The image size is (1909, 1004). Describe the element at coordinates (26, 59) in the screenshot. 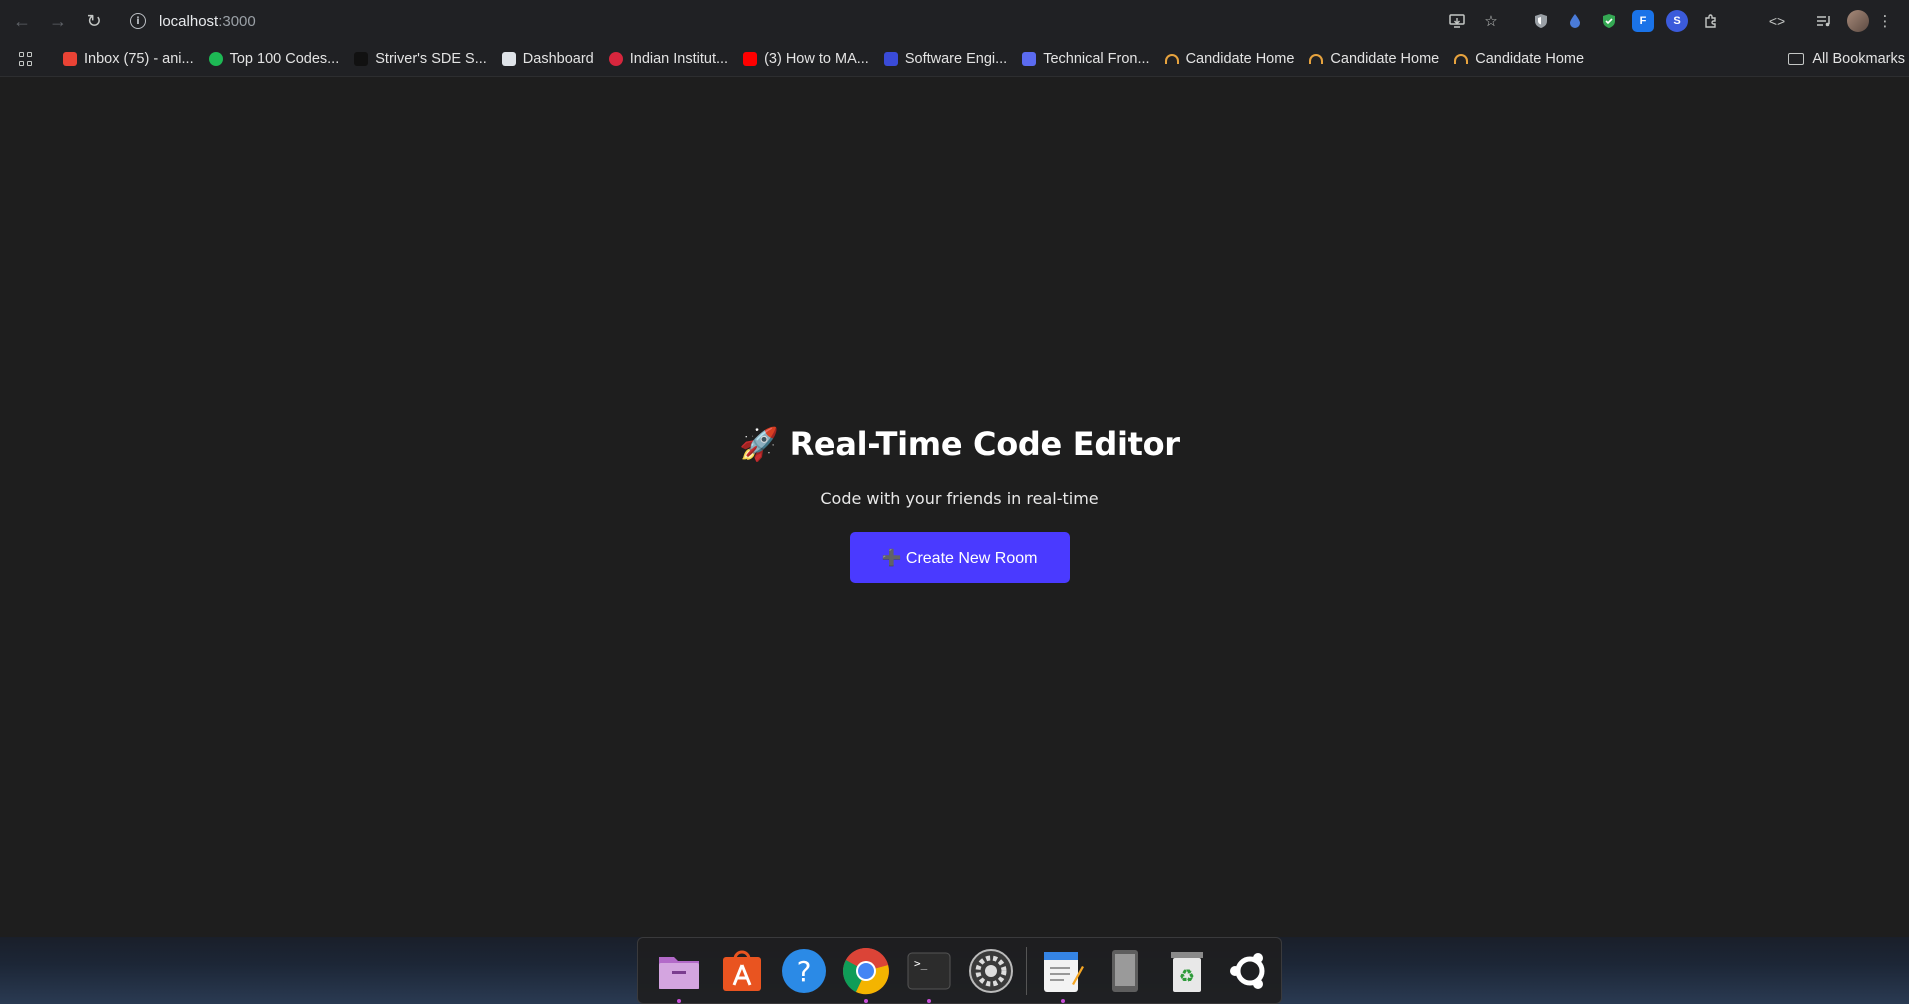

I see `apps-grid-icon` at that location.